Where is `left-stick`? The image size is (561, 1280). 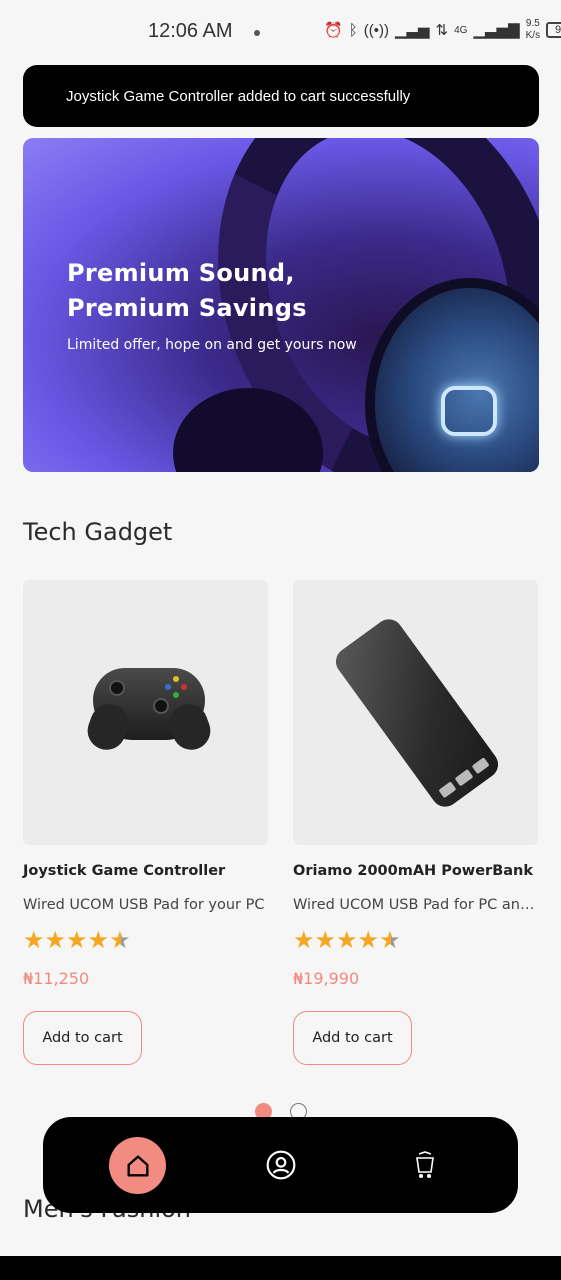 left-stick is located at coordinates (117, 688).